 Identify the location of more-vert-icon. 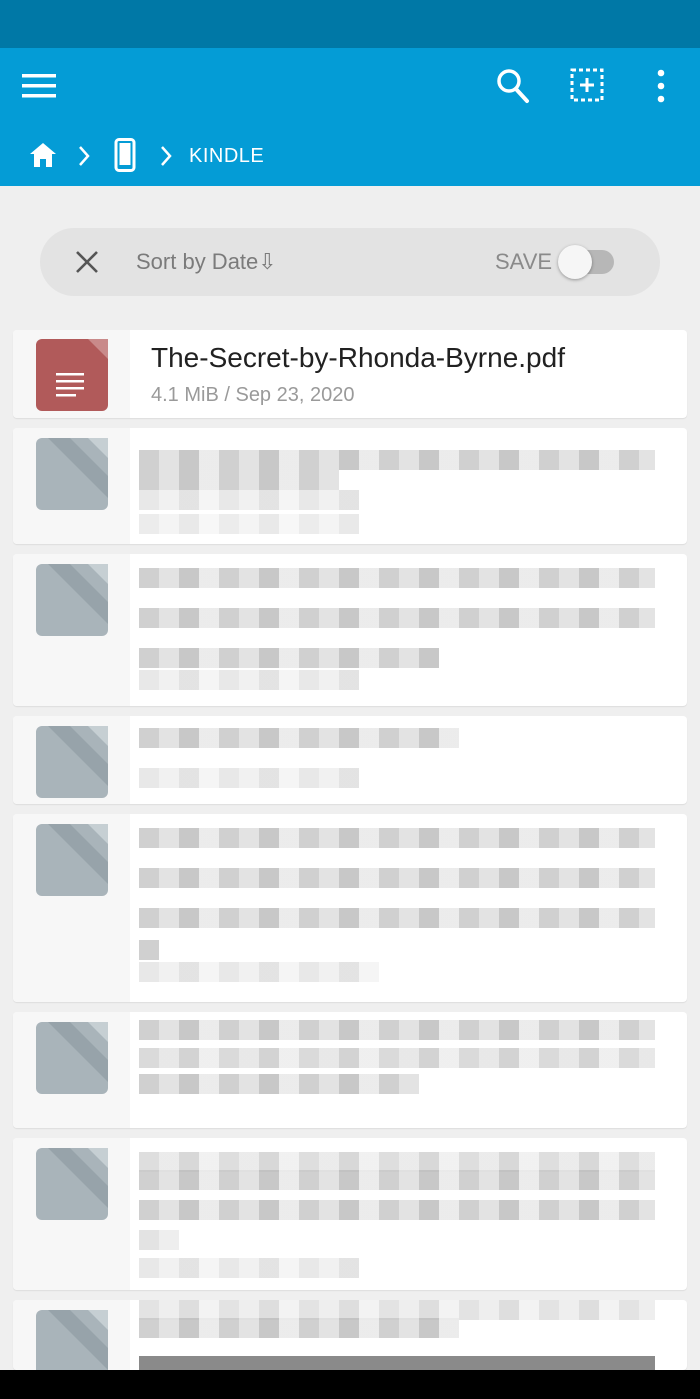
(661, 86).